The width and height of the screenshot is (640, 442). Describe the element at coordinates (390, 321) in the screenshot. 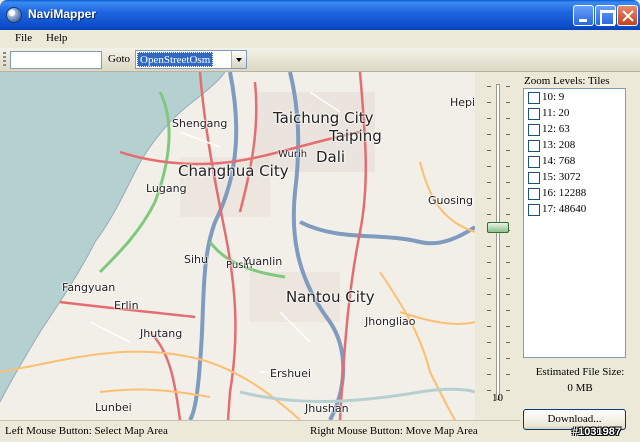

I see `place-label: Jhongliao` at that location.